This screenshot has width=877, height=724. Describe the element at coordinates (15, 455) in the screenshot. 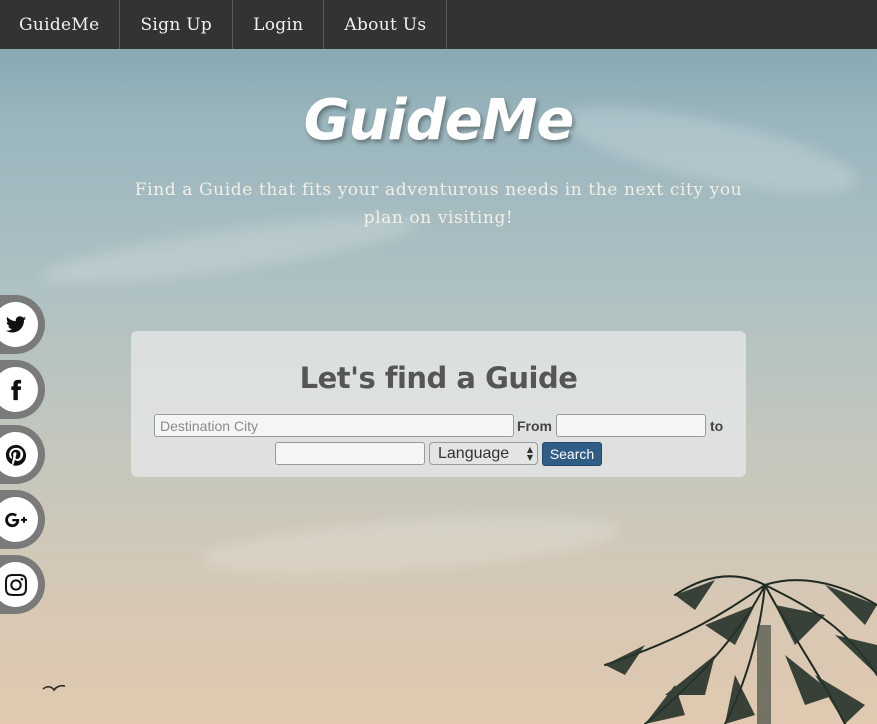

I see `pinterest-icon` at that location.